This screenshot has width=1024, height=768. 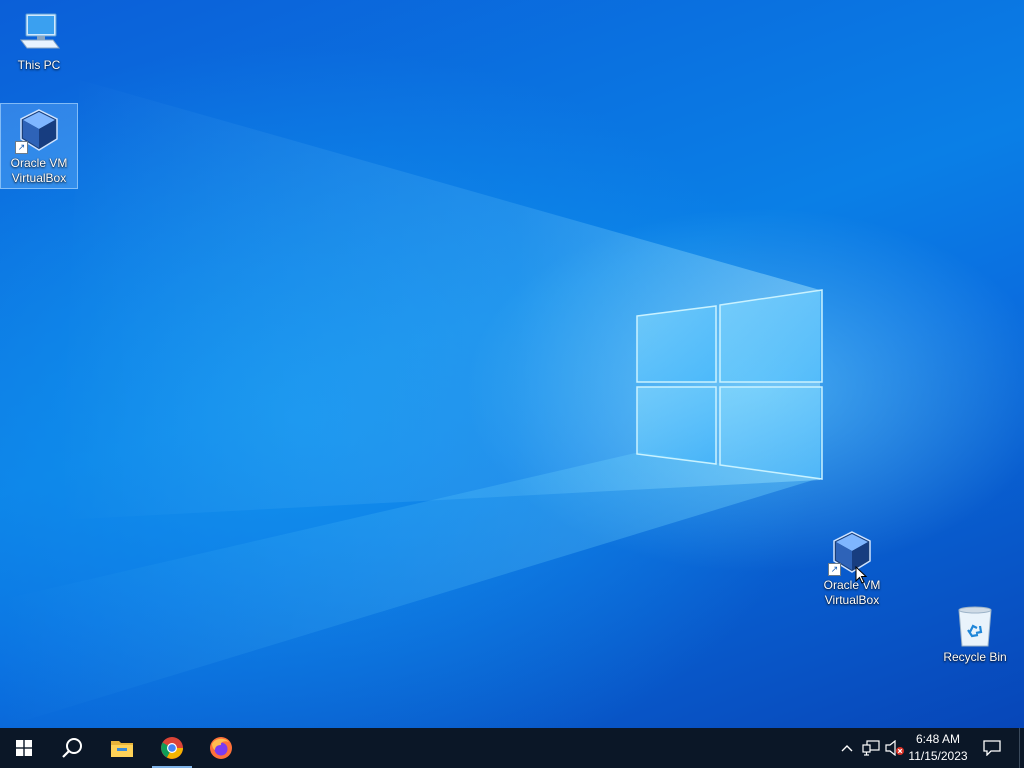 I want to click on mouse-cursor-icon, so click(x=861, y=575).